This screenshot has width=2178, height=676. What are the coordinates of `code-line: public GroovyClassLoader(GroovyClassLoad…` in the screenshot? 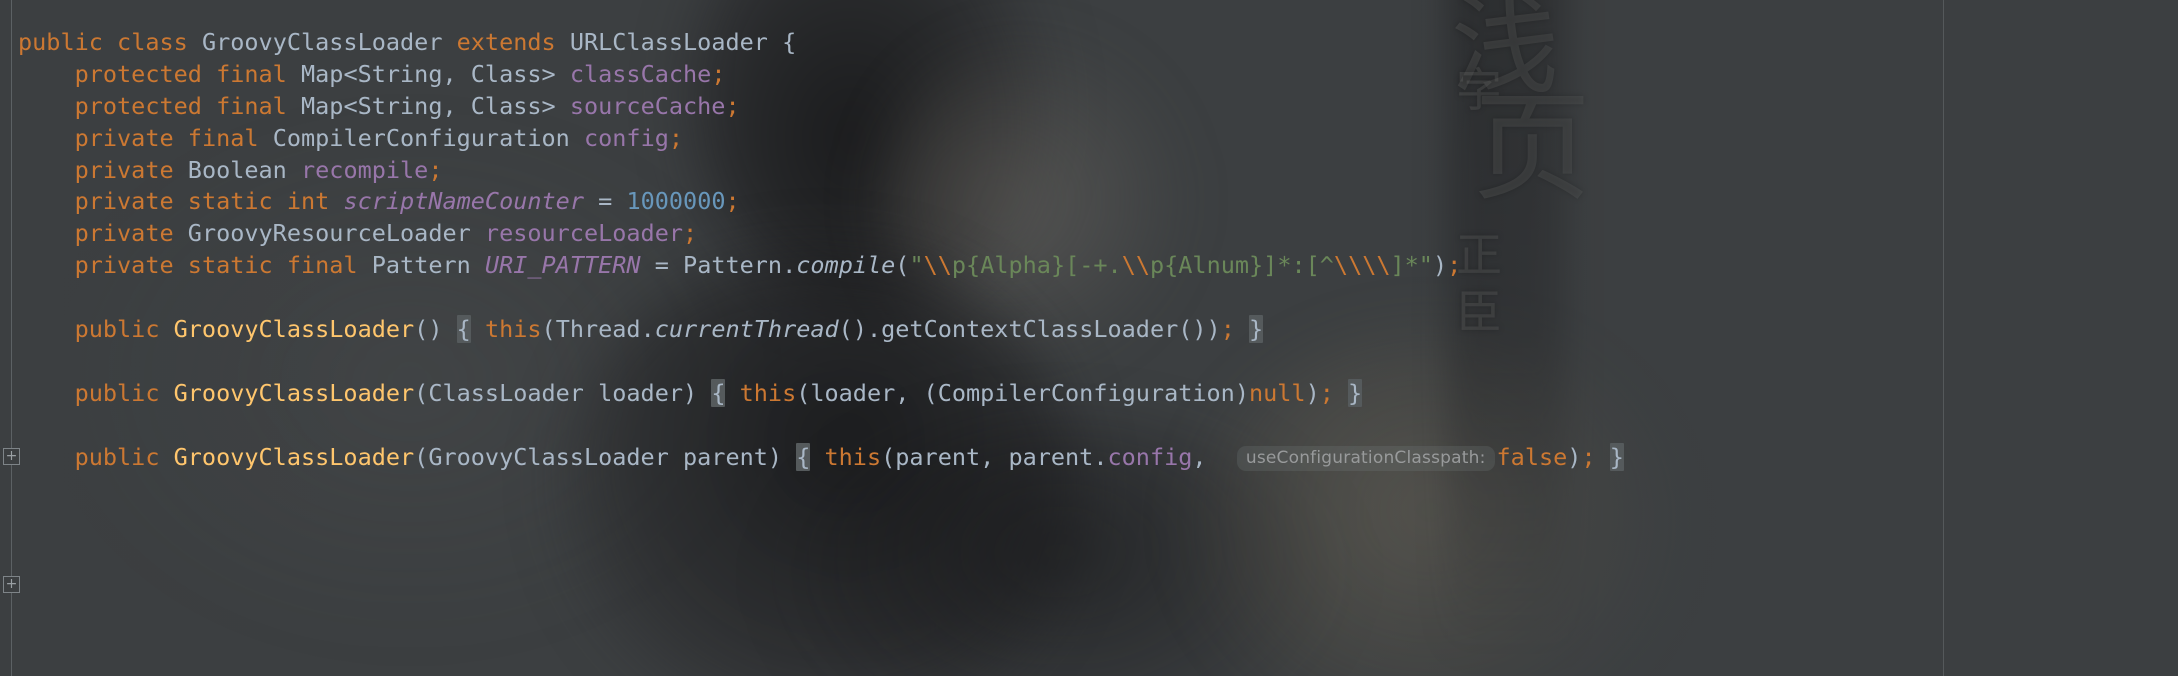 It's located at (1089, 458).